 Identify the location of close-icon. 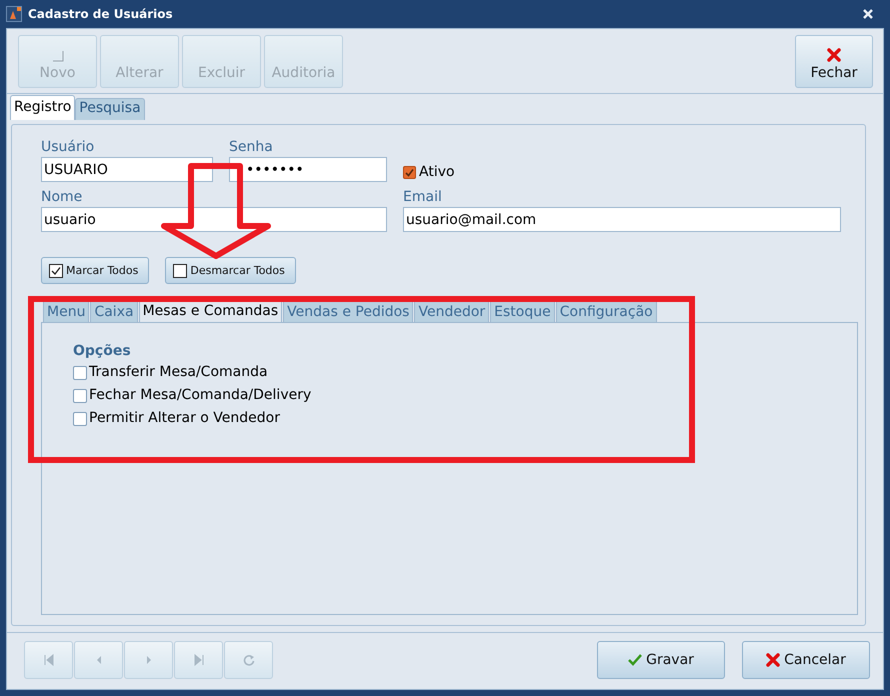
(868, 14).